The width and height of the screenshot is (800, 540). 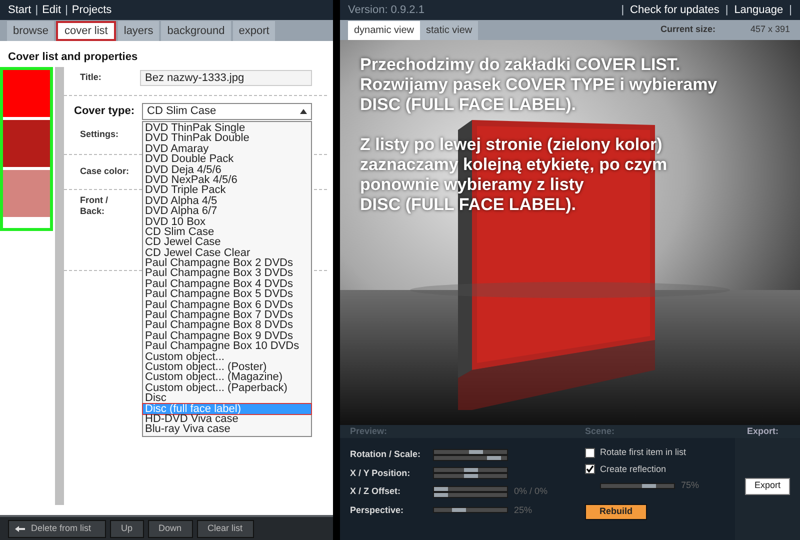 I want to click on tab: static view, so click(x=449, y=30).